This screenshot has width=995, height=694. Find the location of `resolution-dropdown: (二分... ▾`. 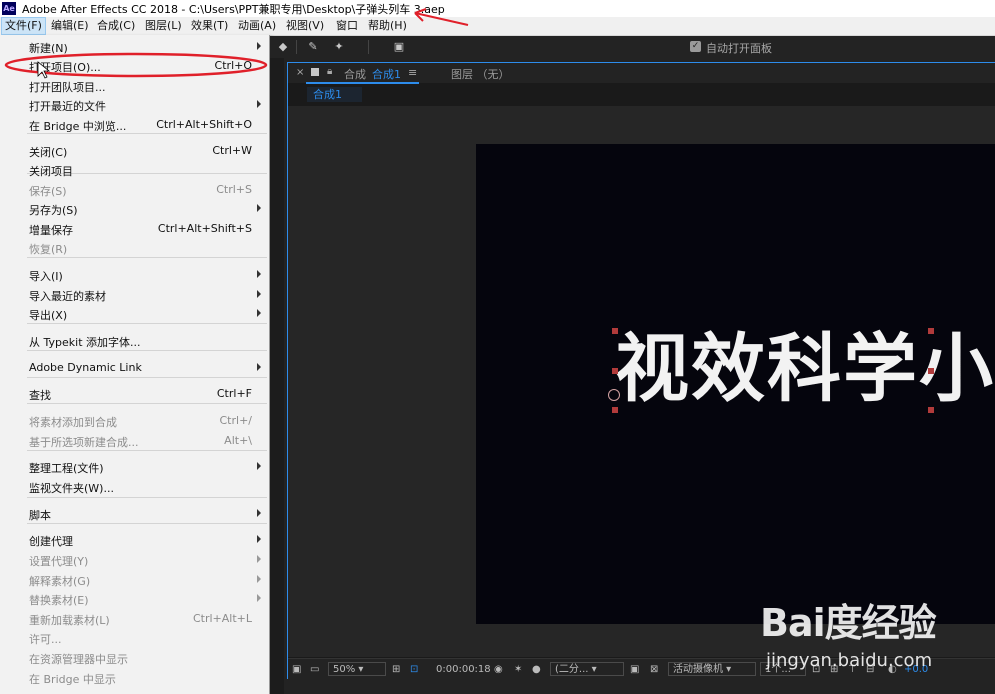

resolution-dropdown: (二分... ▾ is located at coordinates (587, 669).